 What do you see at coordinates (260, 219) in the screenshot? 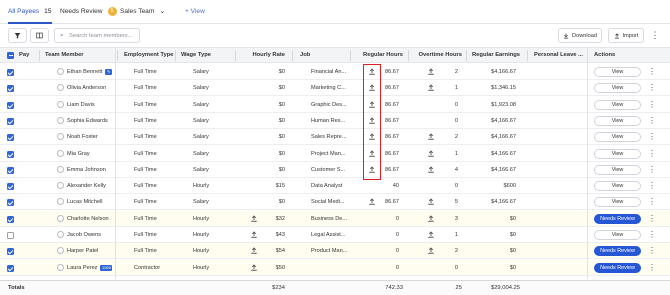
I see `hourly-rate-cell: $32` at bounding box center [260, 219].